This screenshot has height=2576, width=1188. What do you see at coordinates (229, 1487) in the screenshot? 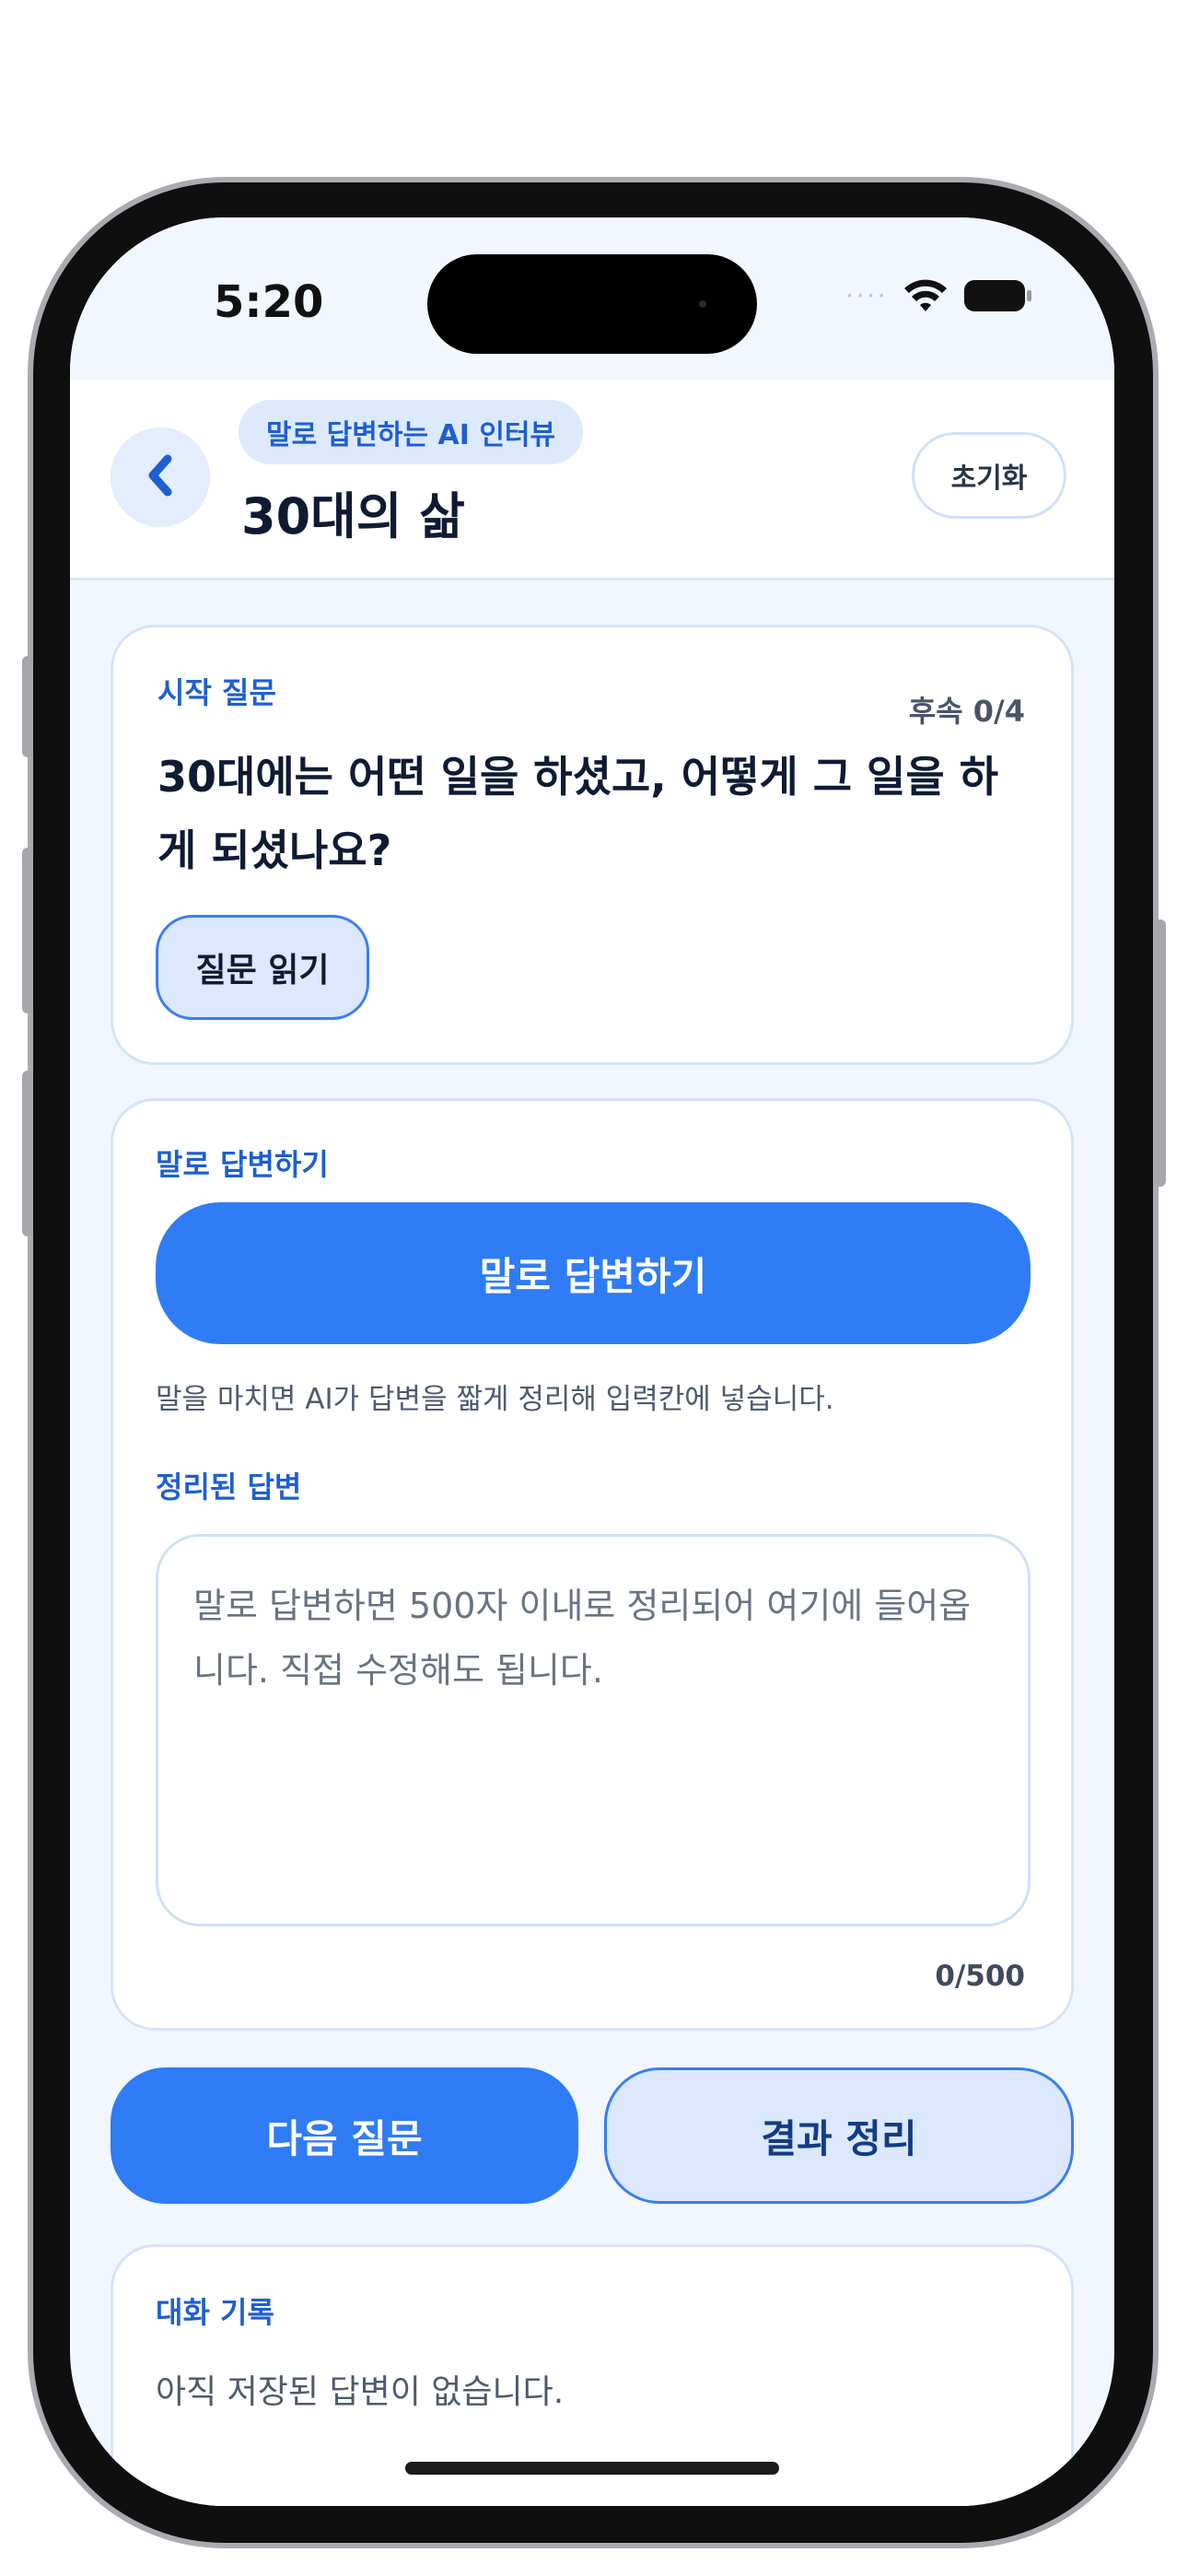
I see `summary-label: 정리된 답변` at bounding box center [229, 1487].